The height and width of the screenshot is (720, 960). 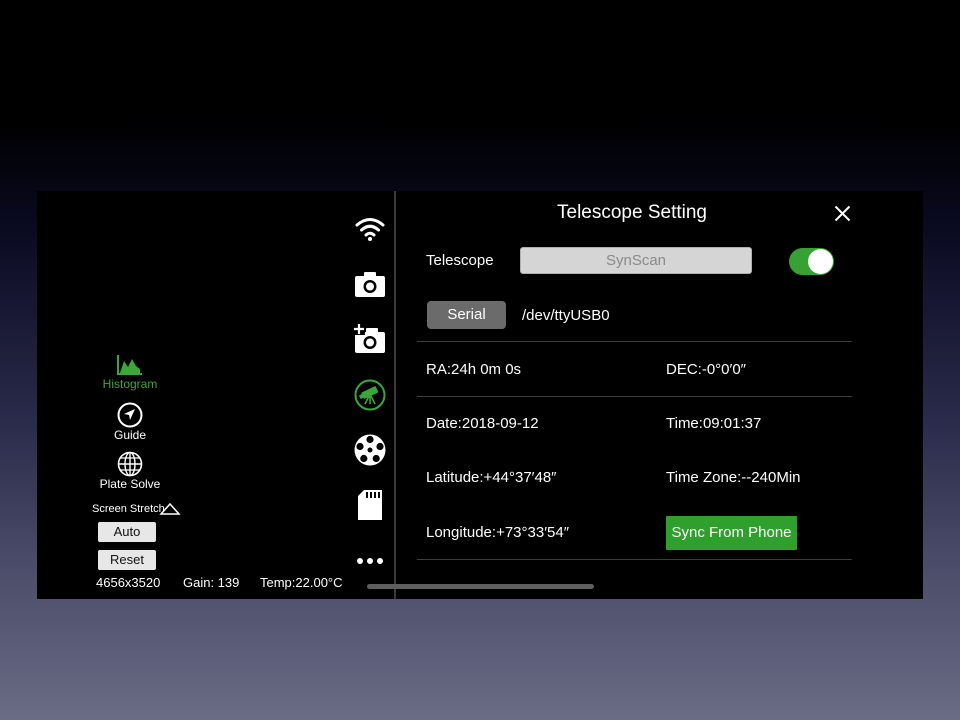 What do you see at coordinates (370, 450) in the screenshot?
I see `filter-wheel-icon` at bounding box center [370, 450].